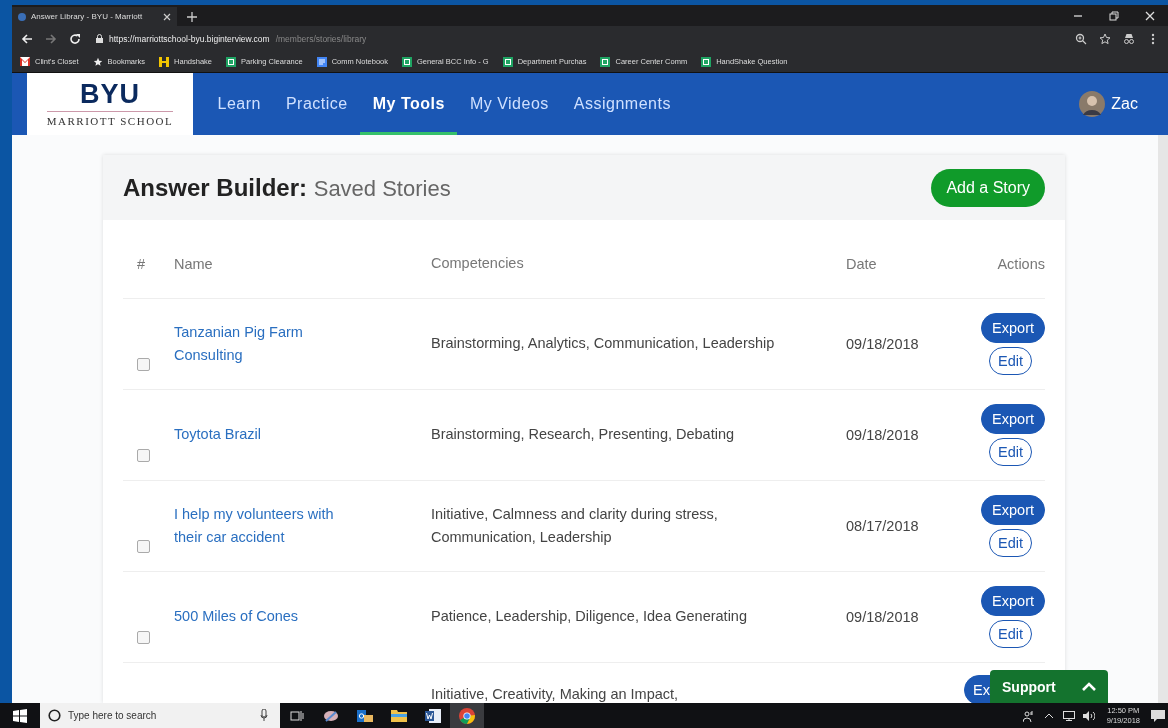 The image size is (1168, 728). What do you see at coordinates (1092, 104) in the screenshot?
I see `avatar-icon` at bounding box center [1092, 104].